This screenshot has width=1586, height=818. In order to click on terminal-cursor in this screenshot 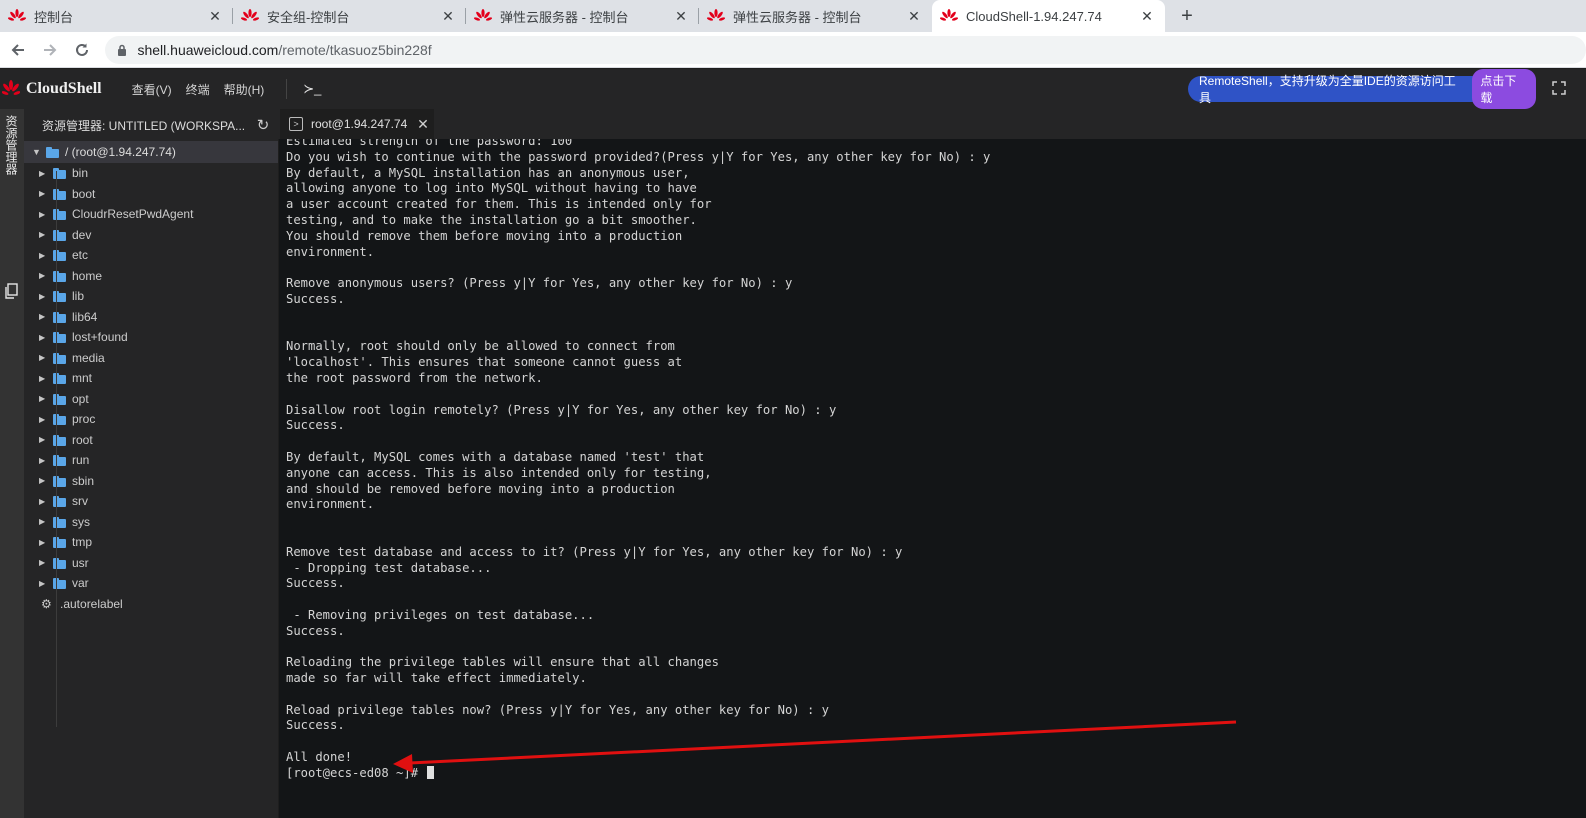, I will do `click(431, 772)`.